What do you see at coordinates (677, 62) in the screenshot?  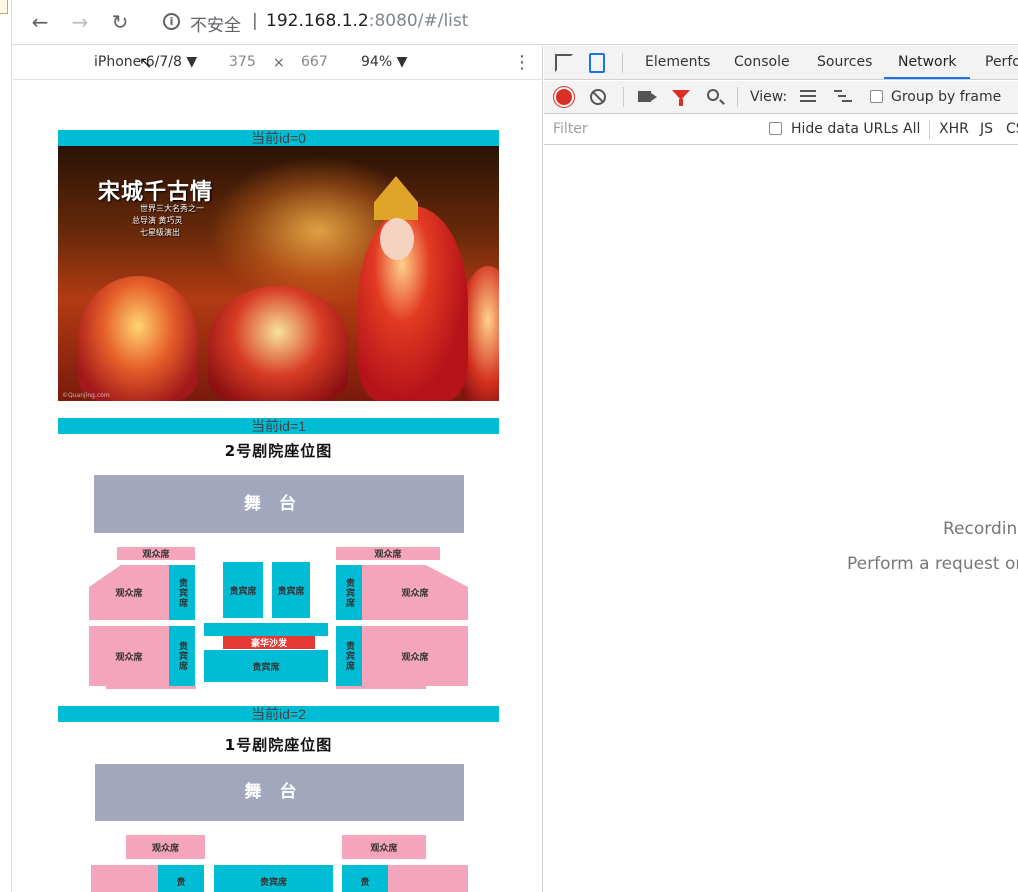 I see `tab-elements: Elements` at bounding box center [677, 62].